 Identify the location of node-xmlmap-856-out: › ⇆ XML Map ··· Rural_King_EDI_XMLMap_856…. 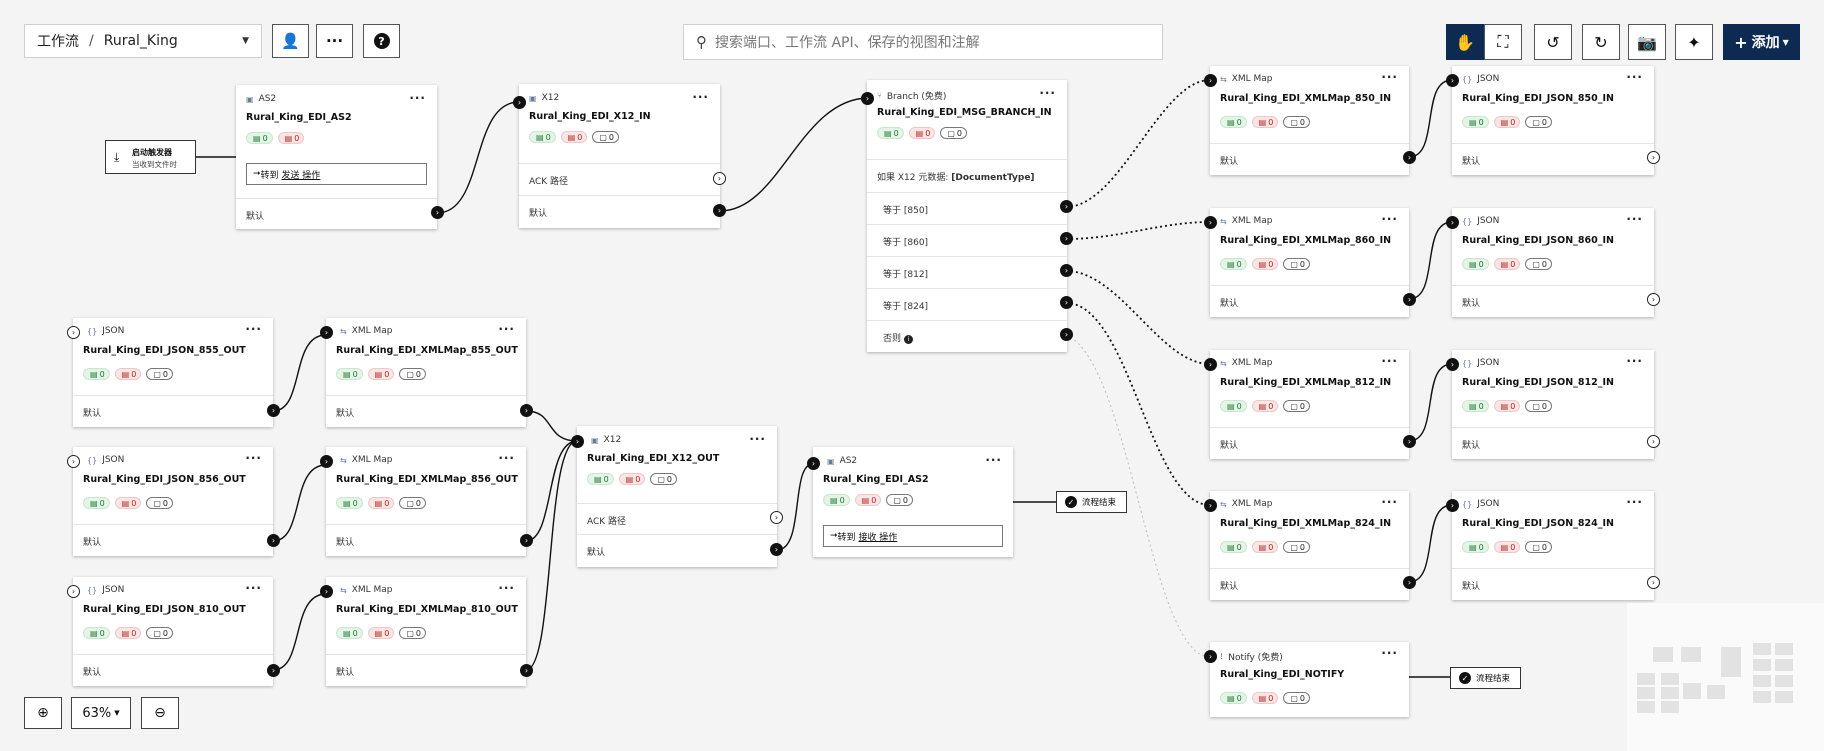
(426, 501).